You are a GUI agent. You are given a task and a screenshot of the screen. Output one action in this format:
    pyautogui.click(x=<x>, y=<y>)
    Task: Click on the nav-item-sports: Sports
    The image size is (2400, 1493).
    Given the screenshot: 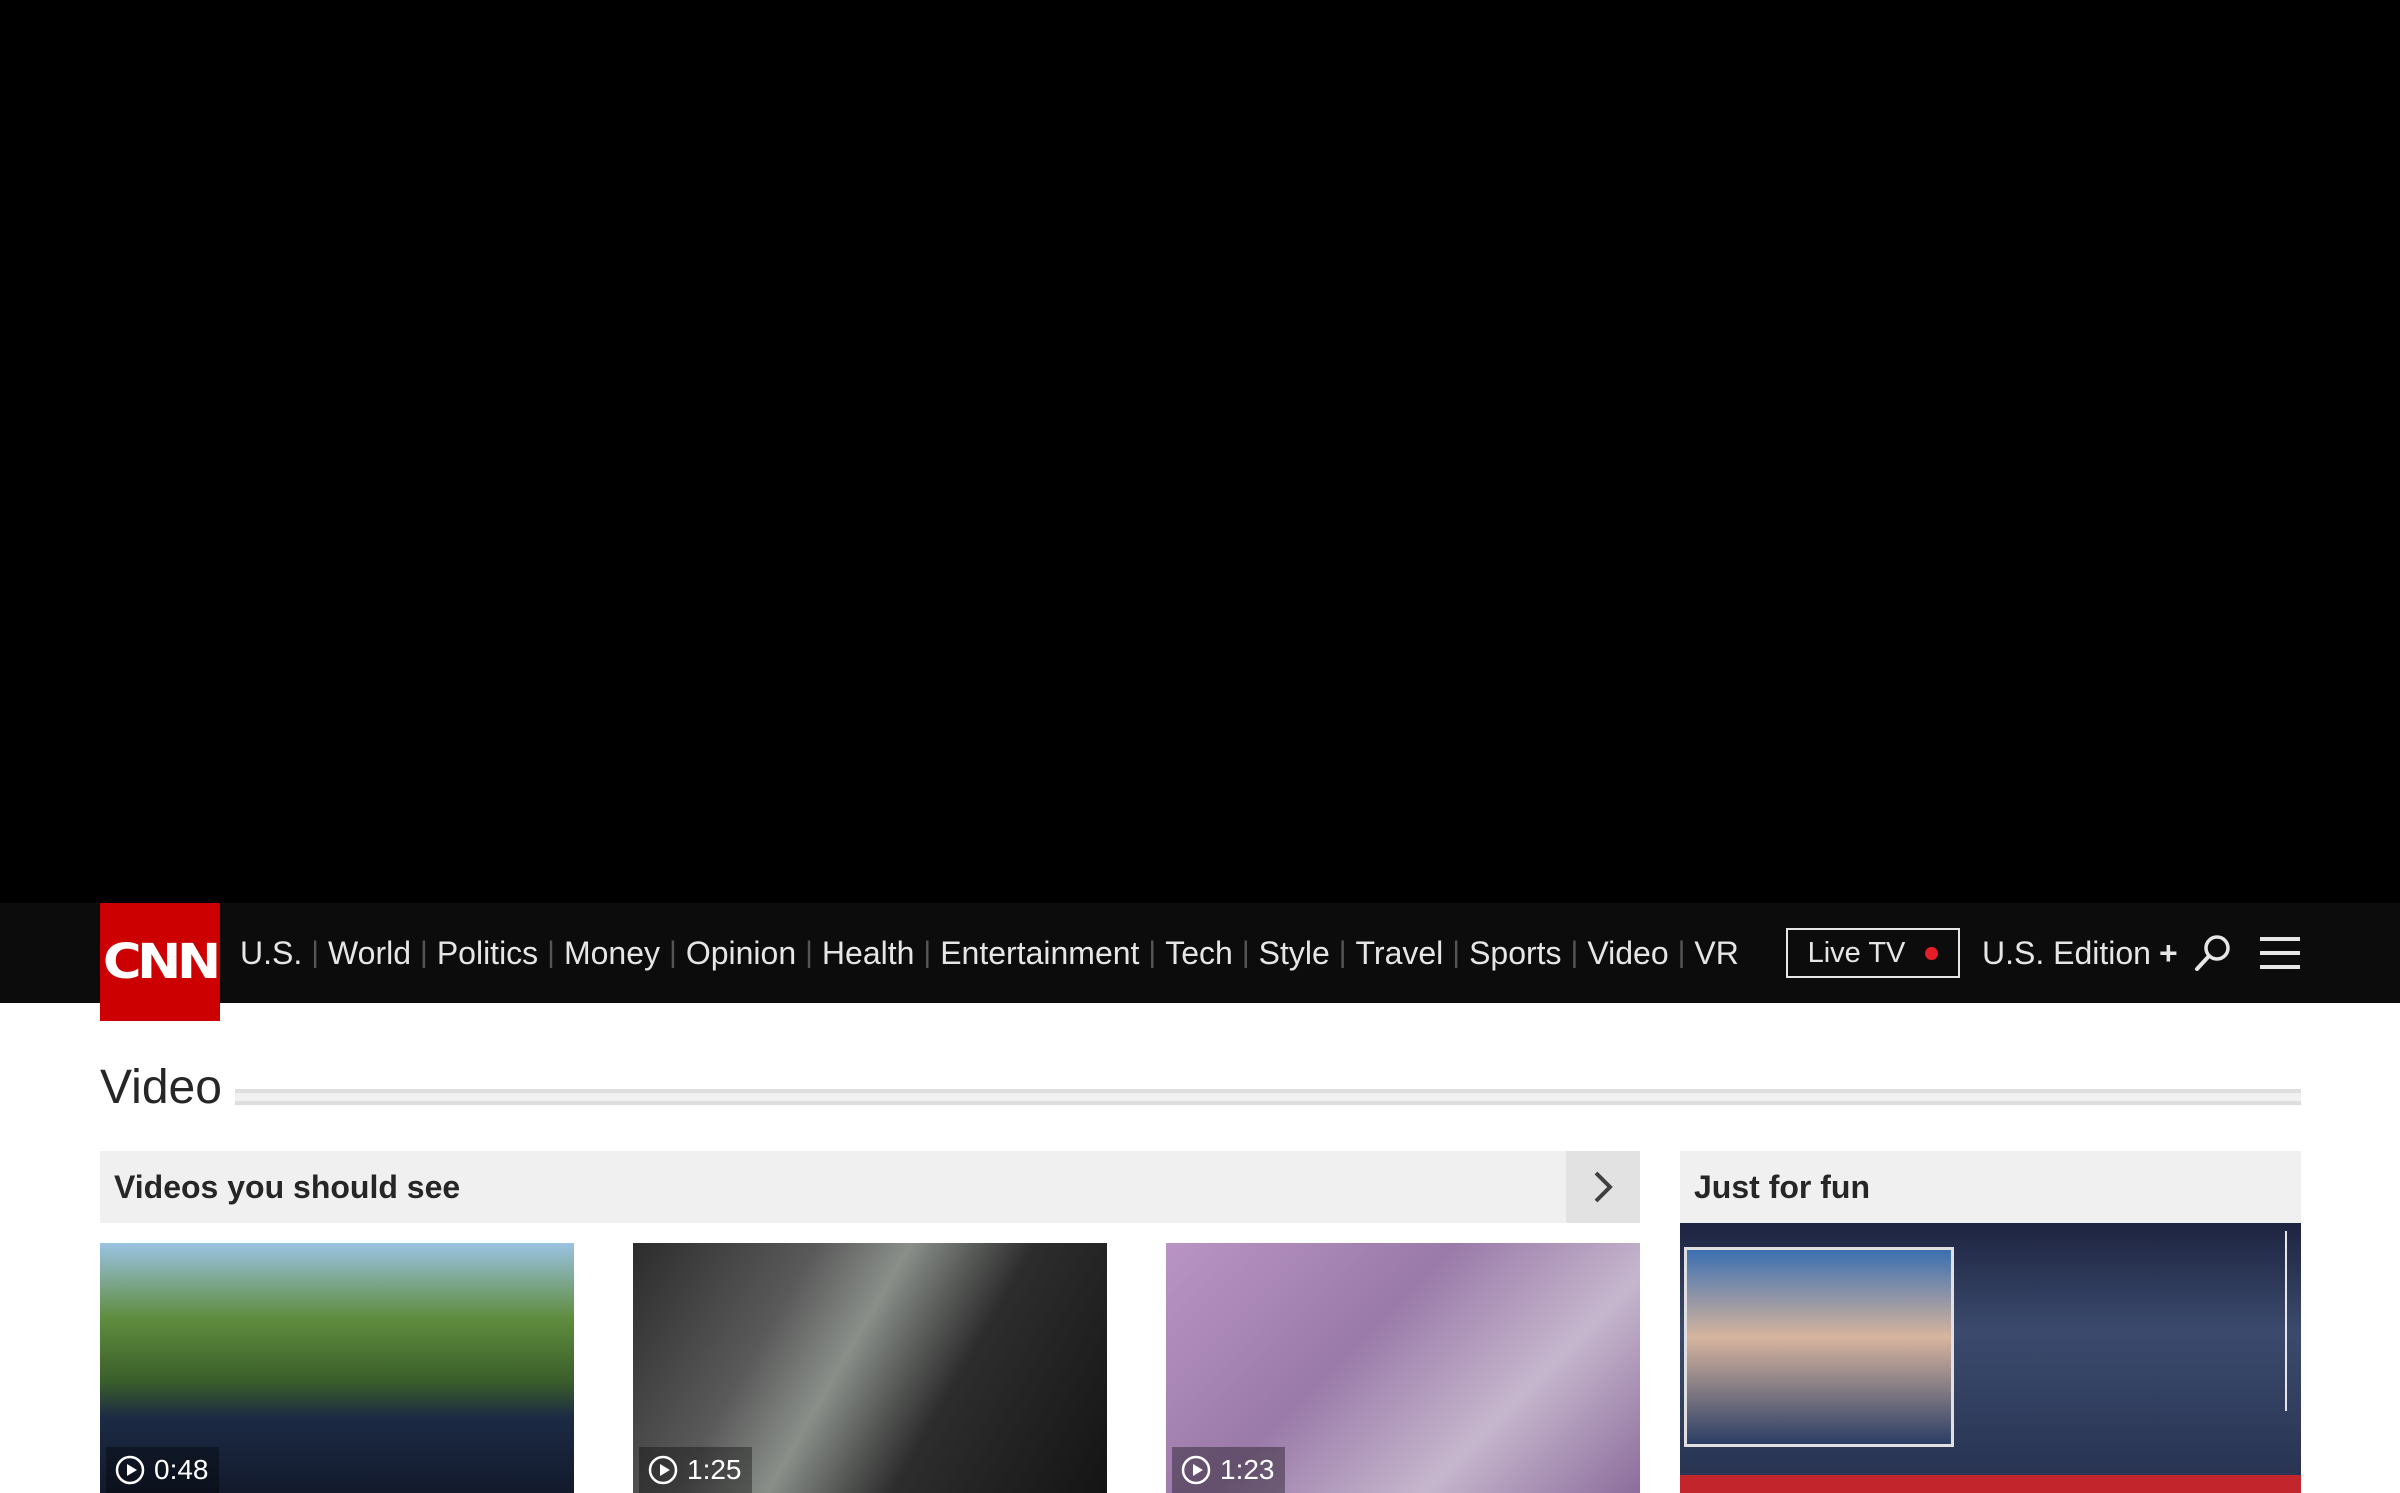 What is the action you would take?
    pyautogui.click(x=1515, y=953)
    